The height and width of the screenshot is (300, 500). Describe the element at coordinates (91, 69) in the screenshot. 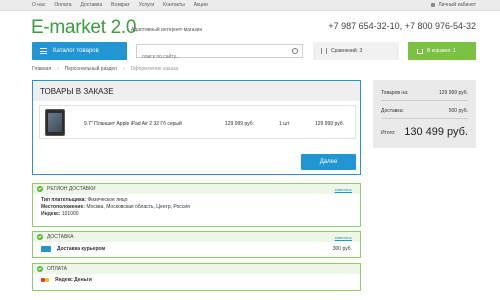

I see `breadcrumb-personal: Персональный раздел` at that location.